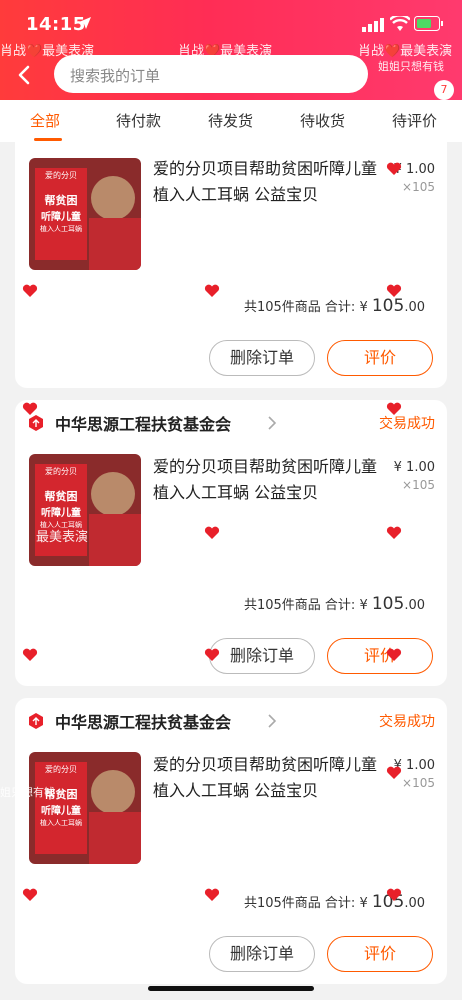  What do you see at coordinates (62, 537) in the screenshot?
I see `overlay-text: 最美表演` at bounding box center [62, 537].